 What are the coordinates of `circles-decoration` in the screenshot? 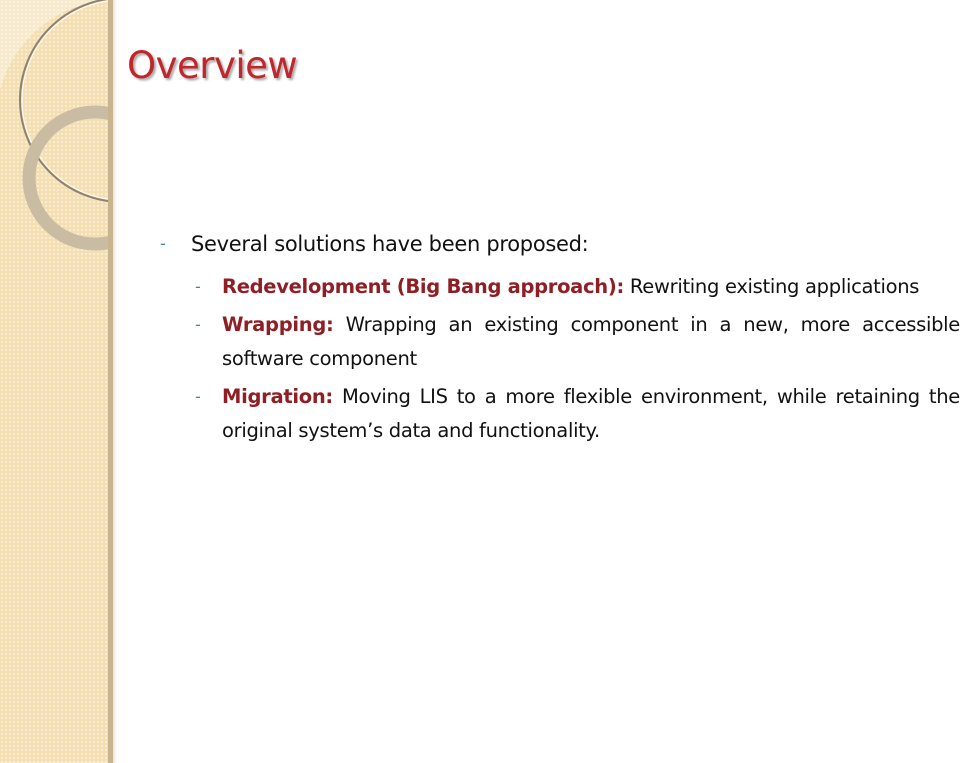 It's located at (55, 125).